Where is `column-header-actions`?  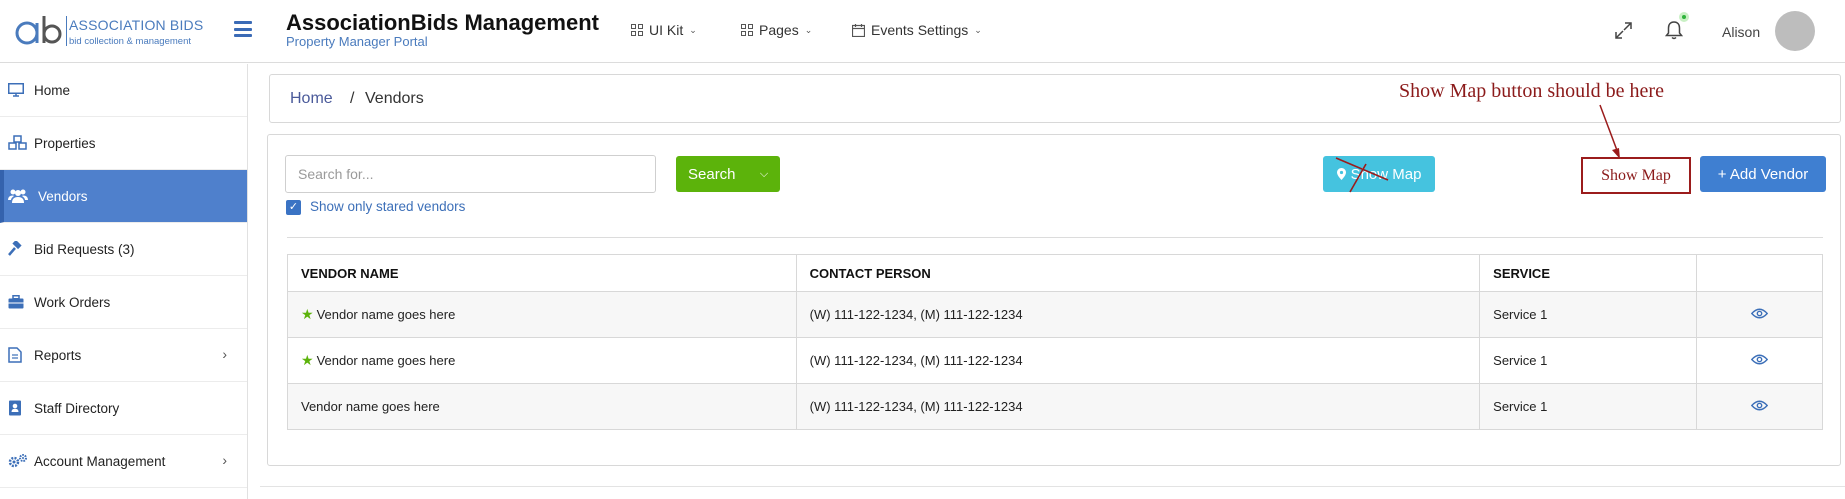
column-header-actions is located at coordinates (1759, 273).